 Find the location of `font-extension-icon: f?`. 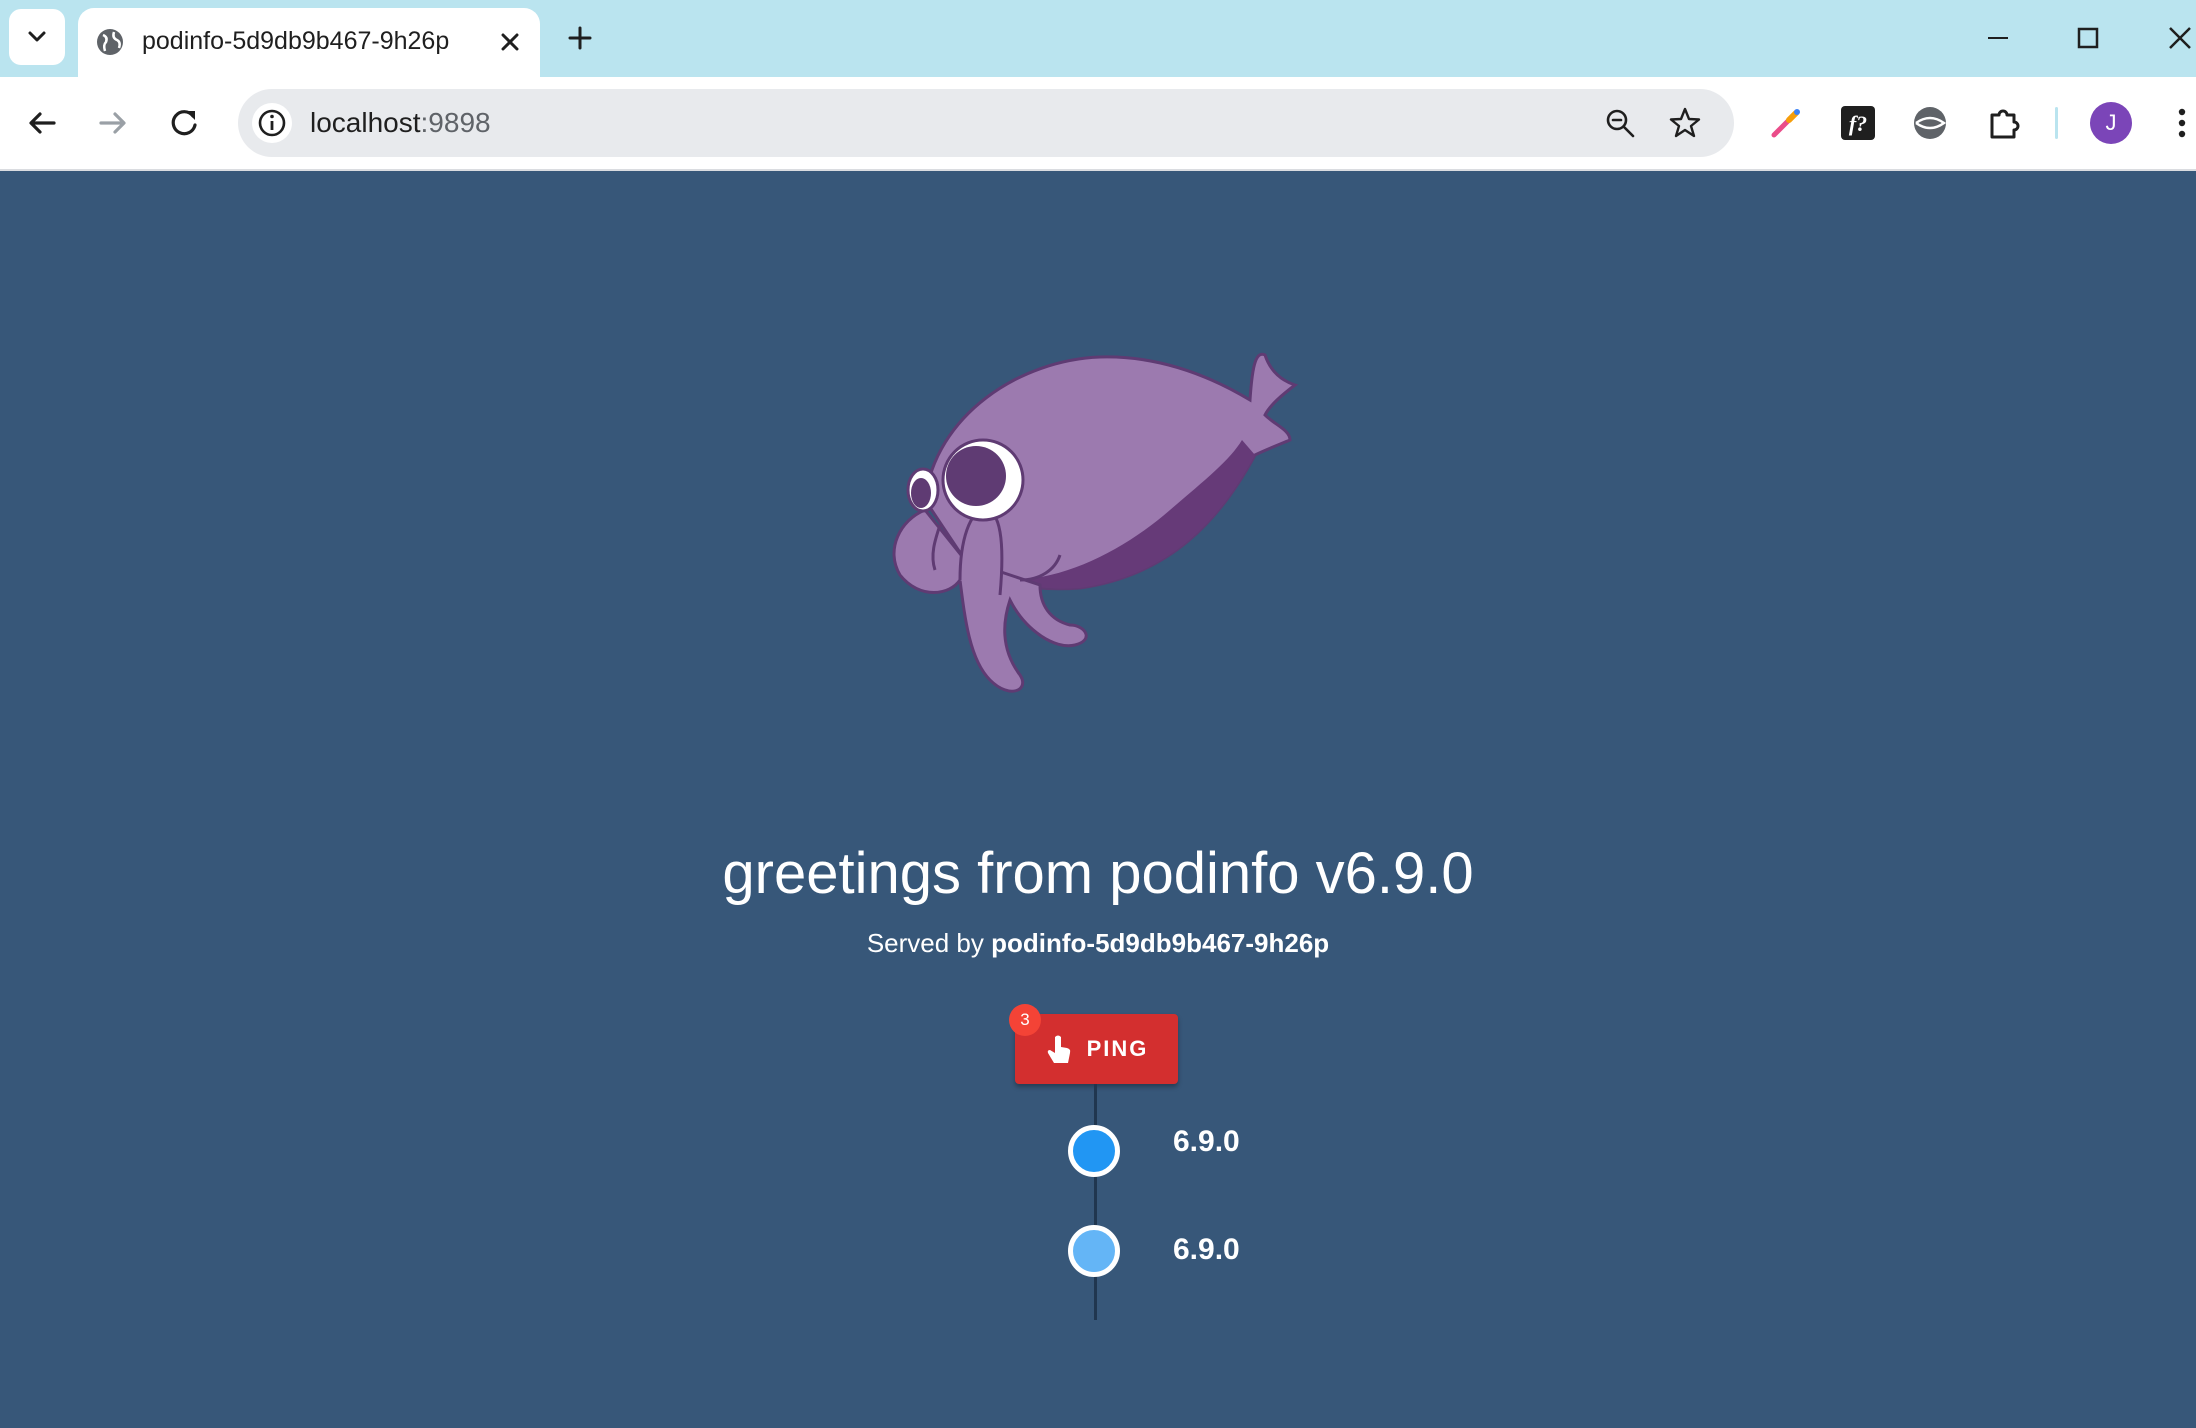

font-extension-icon: f? is located at coordinates (1858, 123).